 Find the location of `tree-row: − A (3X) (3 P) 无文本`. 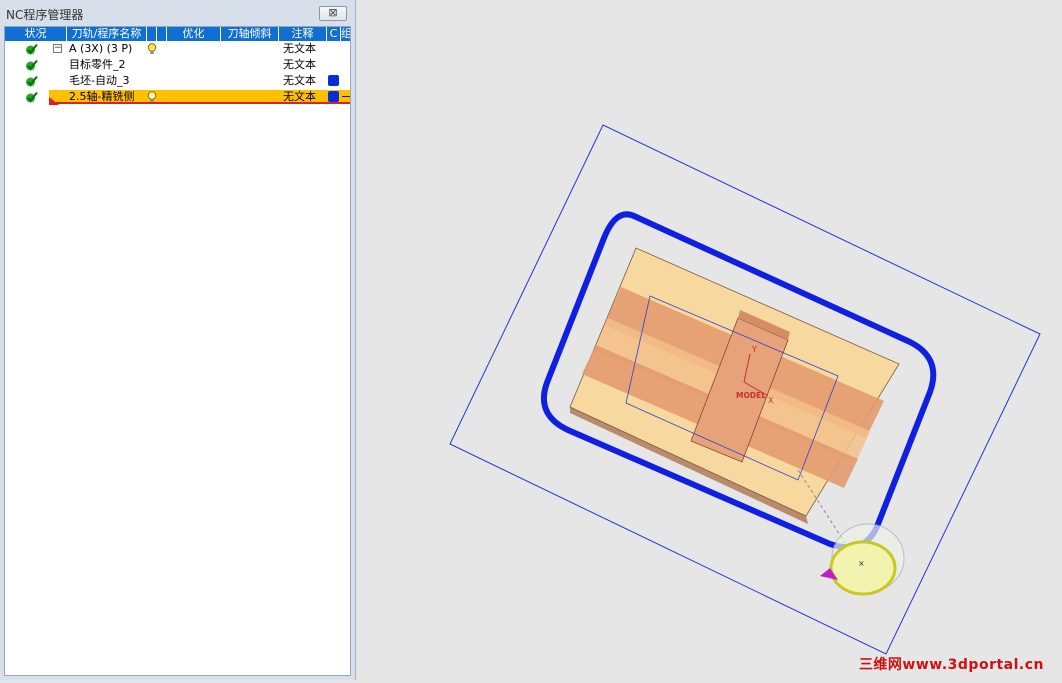

tree-row: − A (3X) (3 P) 无文本 is located at coordinates (177, 49).